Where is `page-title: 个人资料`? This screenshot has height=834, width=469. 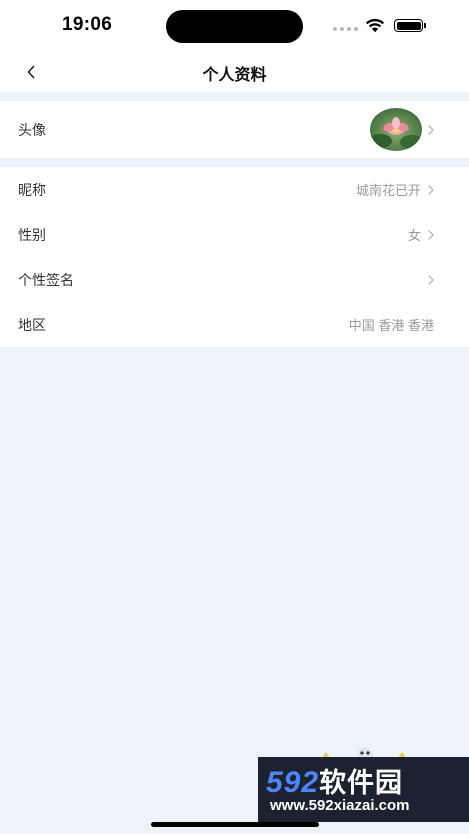
page-title: 个人资料 is located at coordinates (234, 75).